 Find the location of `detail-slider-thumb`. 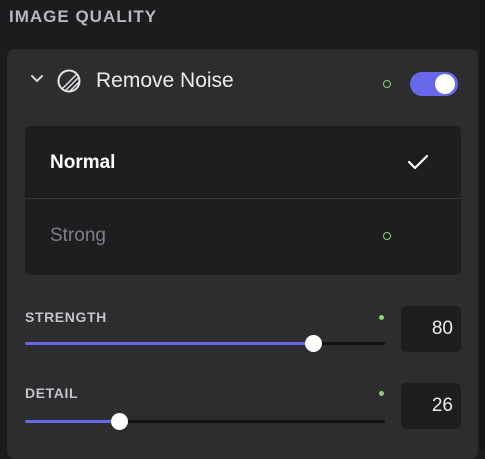

detail-slider-thumb is located at coordinates (119, 421).